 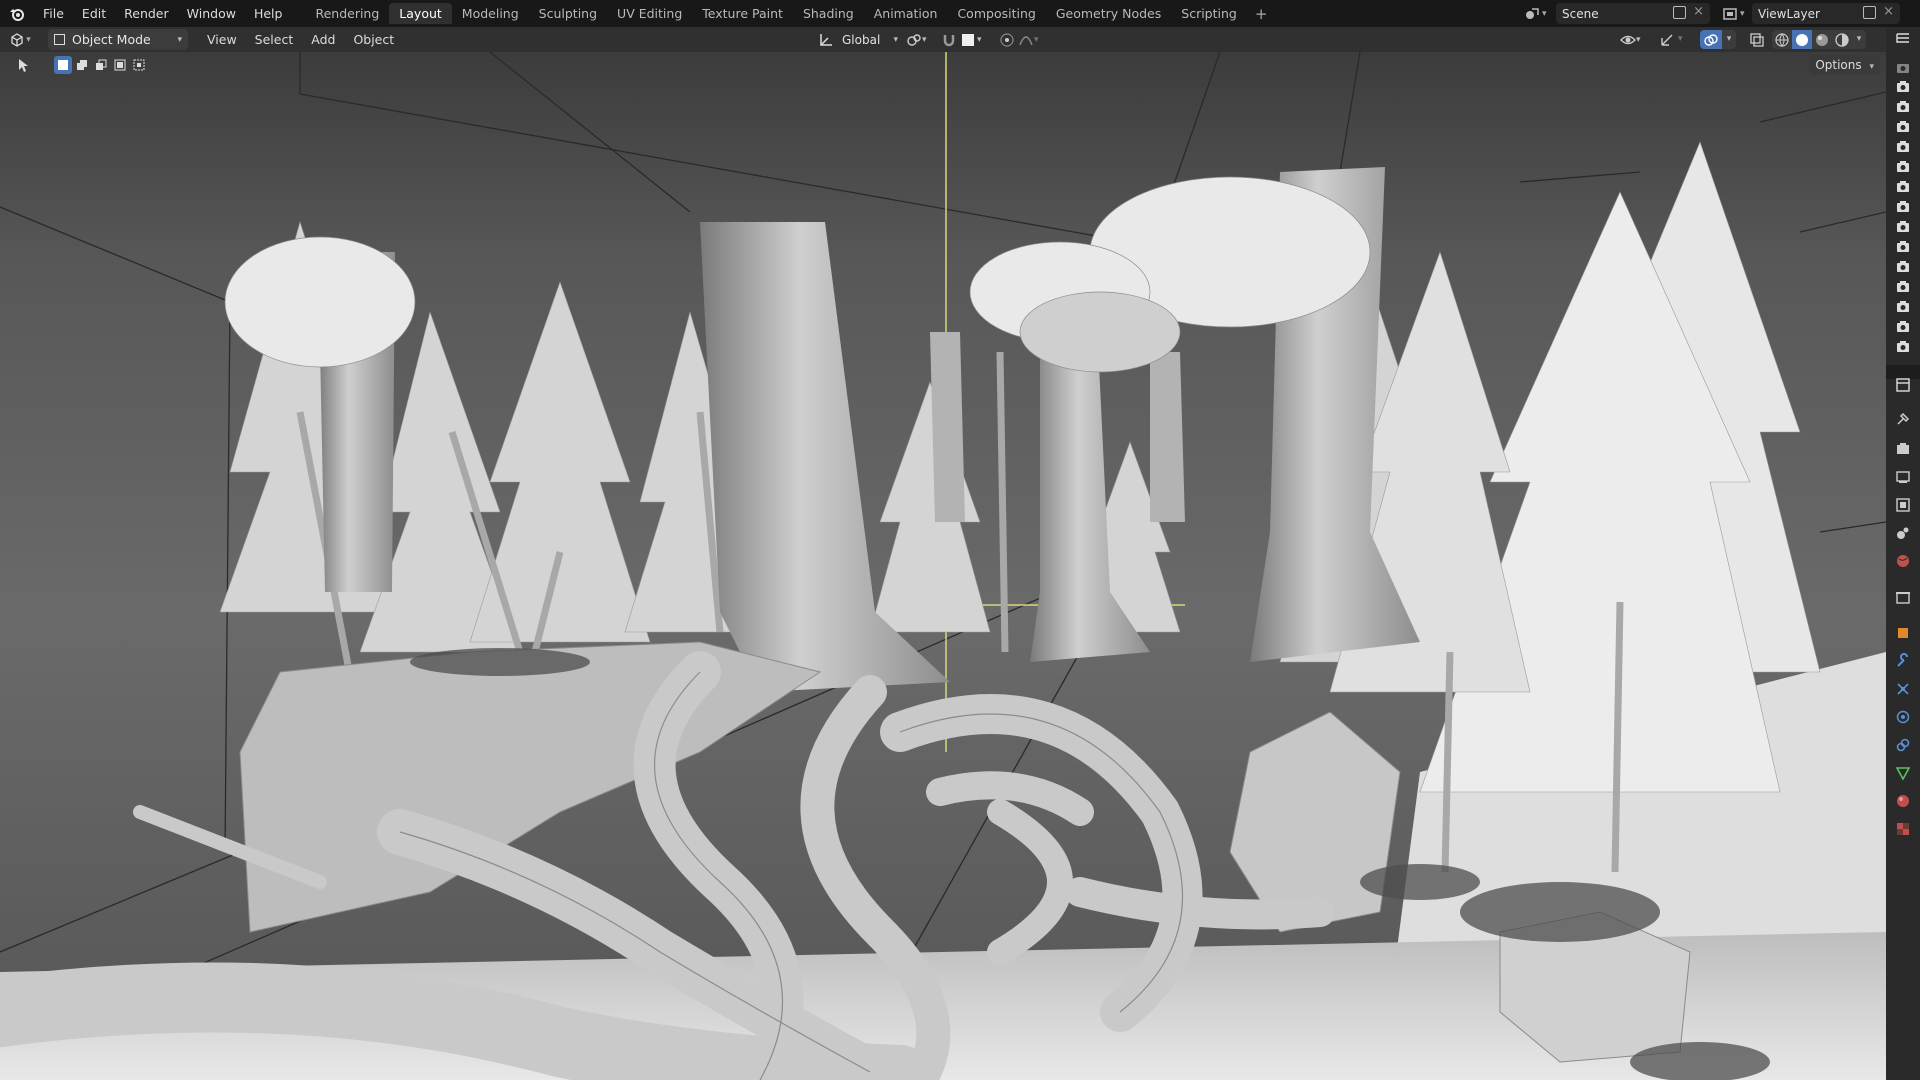 What do you see at coordinates (1903, 419) in the screenshot?
I see `tool-settings-icon` at bounding box center [1903, 419].